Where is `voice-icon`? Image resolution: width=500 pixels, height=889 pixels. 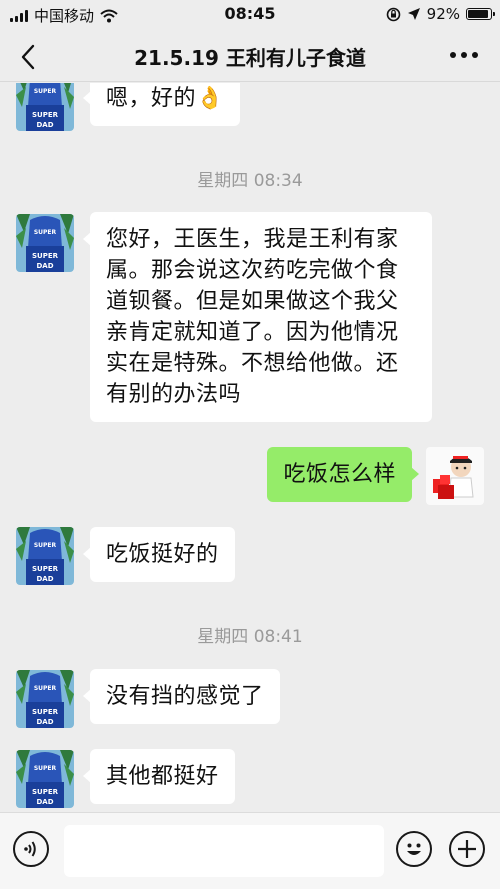 voice-icon is located at coordinates (31, 849).